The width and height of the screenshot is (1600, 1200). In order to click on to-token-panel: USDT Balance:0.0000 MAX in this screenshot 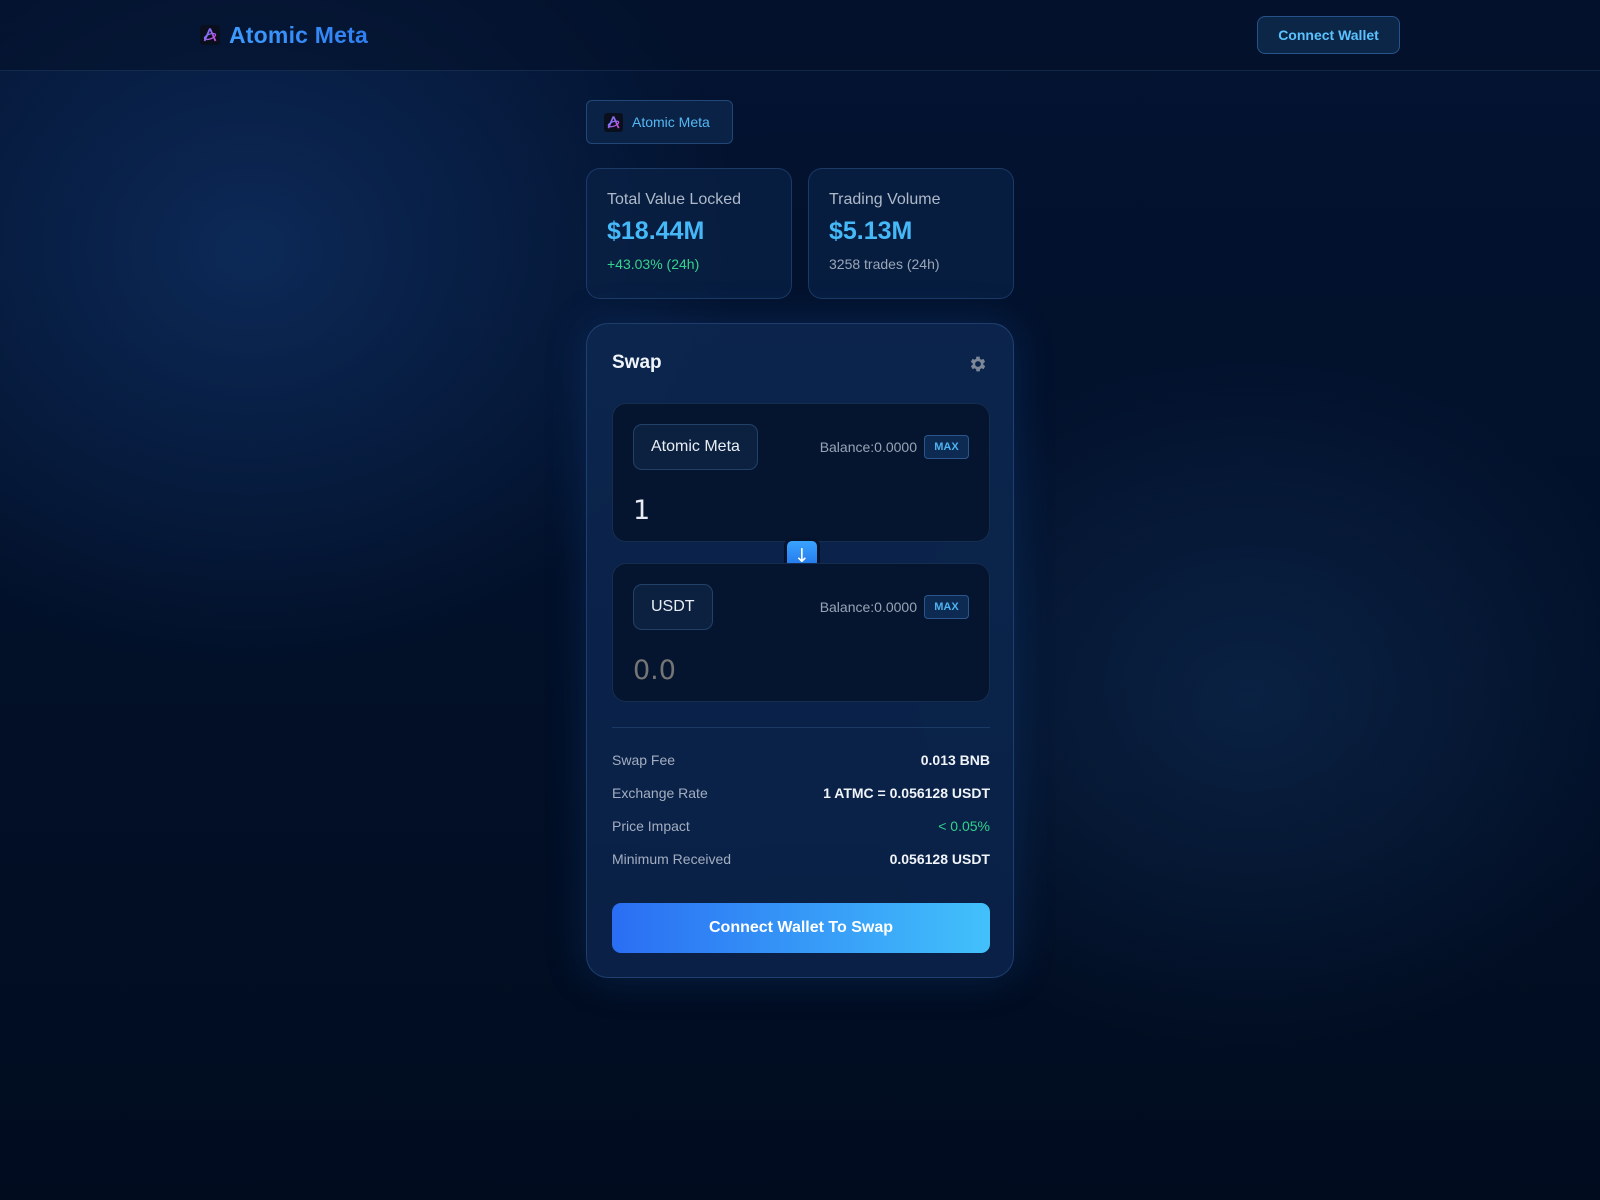, I will do `click(801, 632)`.